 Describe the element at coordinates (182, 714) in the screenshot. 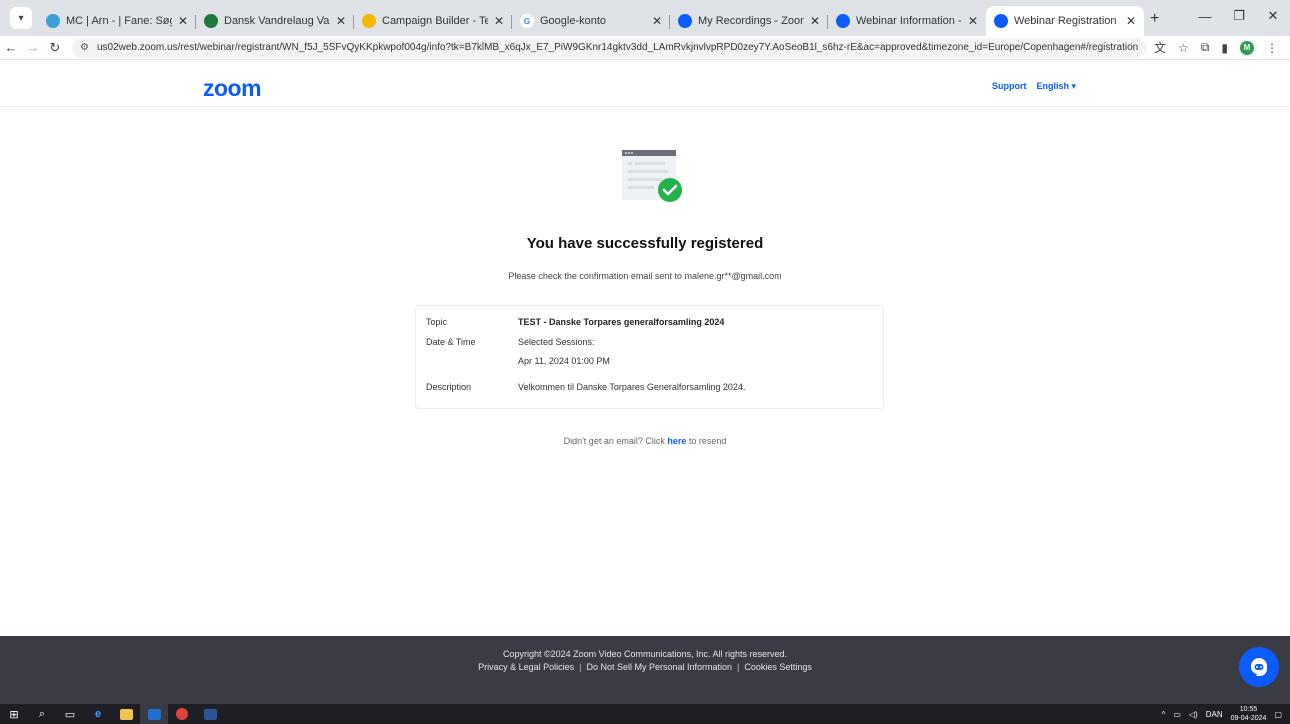

I see `chrome-icon` at that location.